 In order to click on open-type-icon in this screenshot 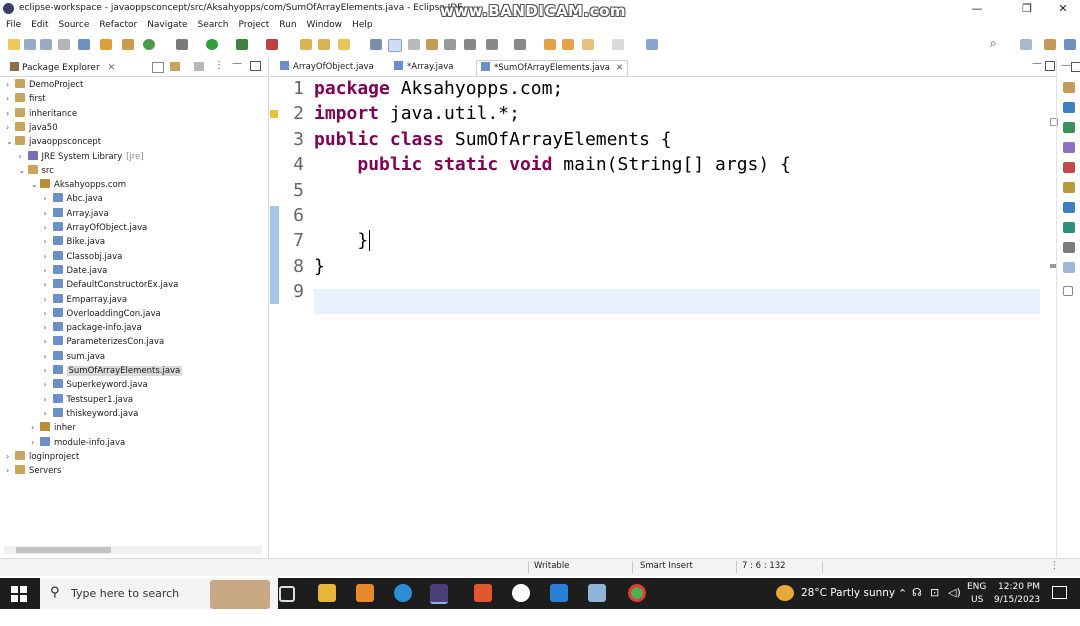, I will do `click(306, 44)`.